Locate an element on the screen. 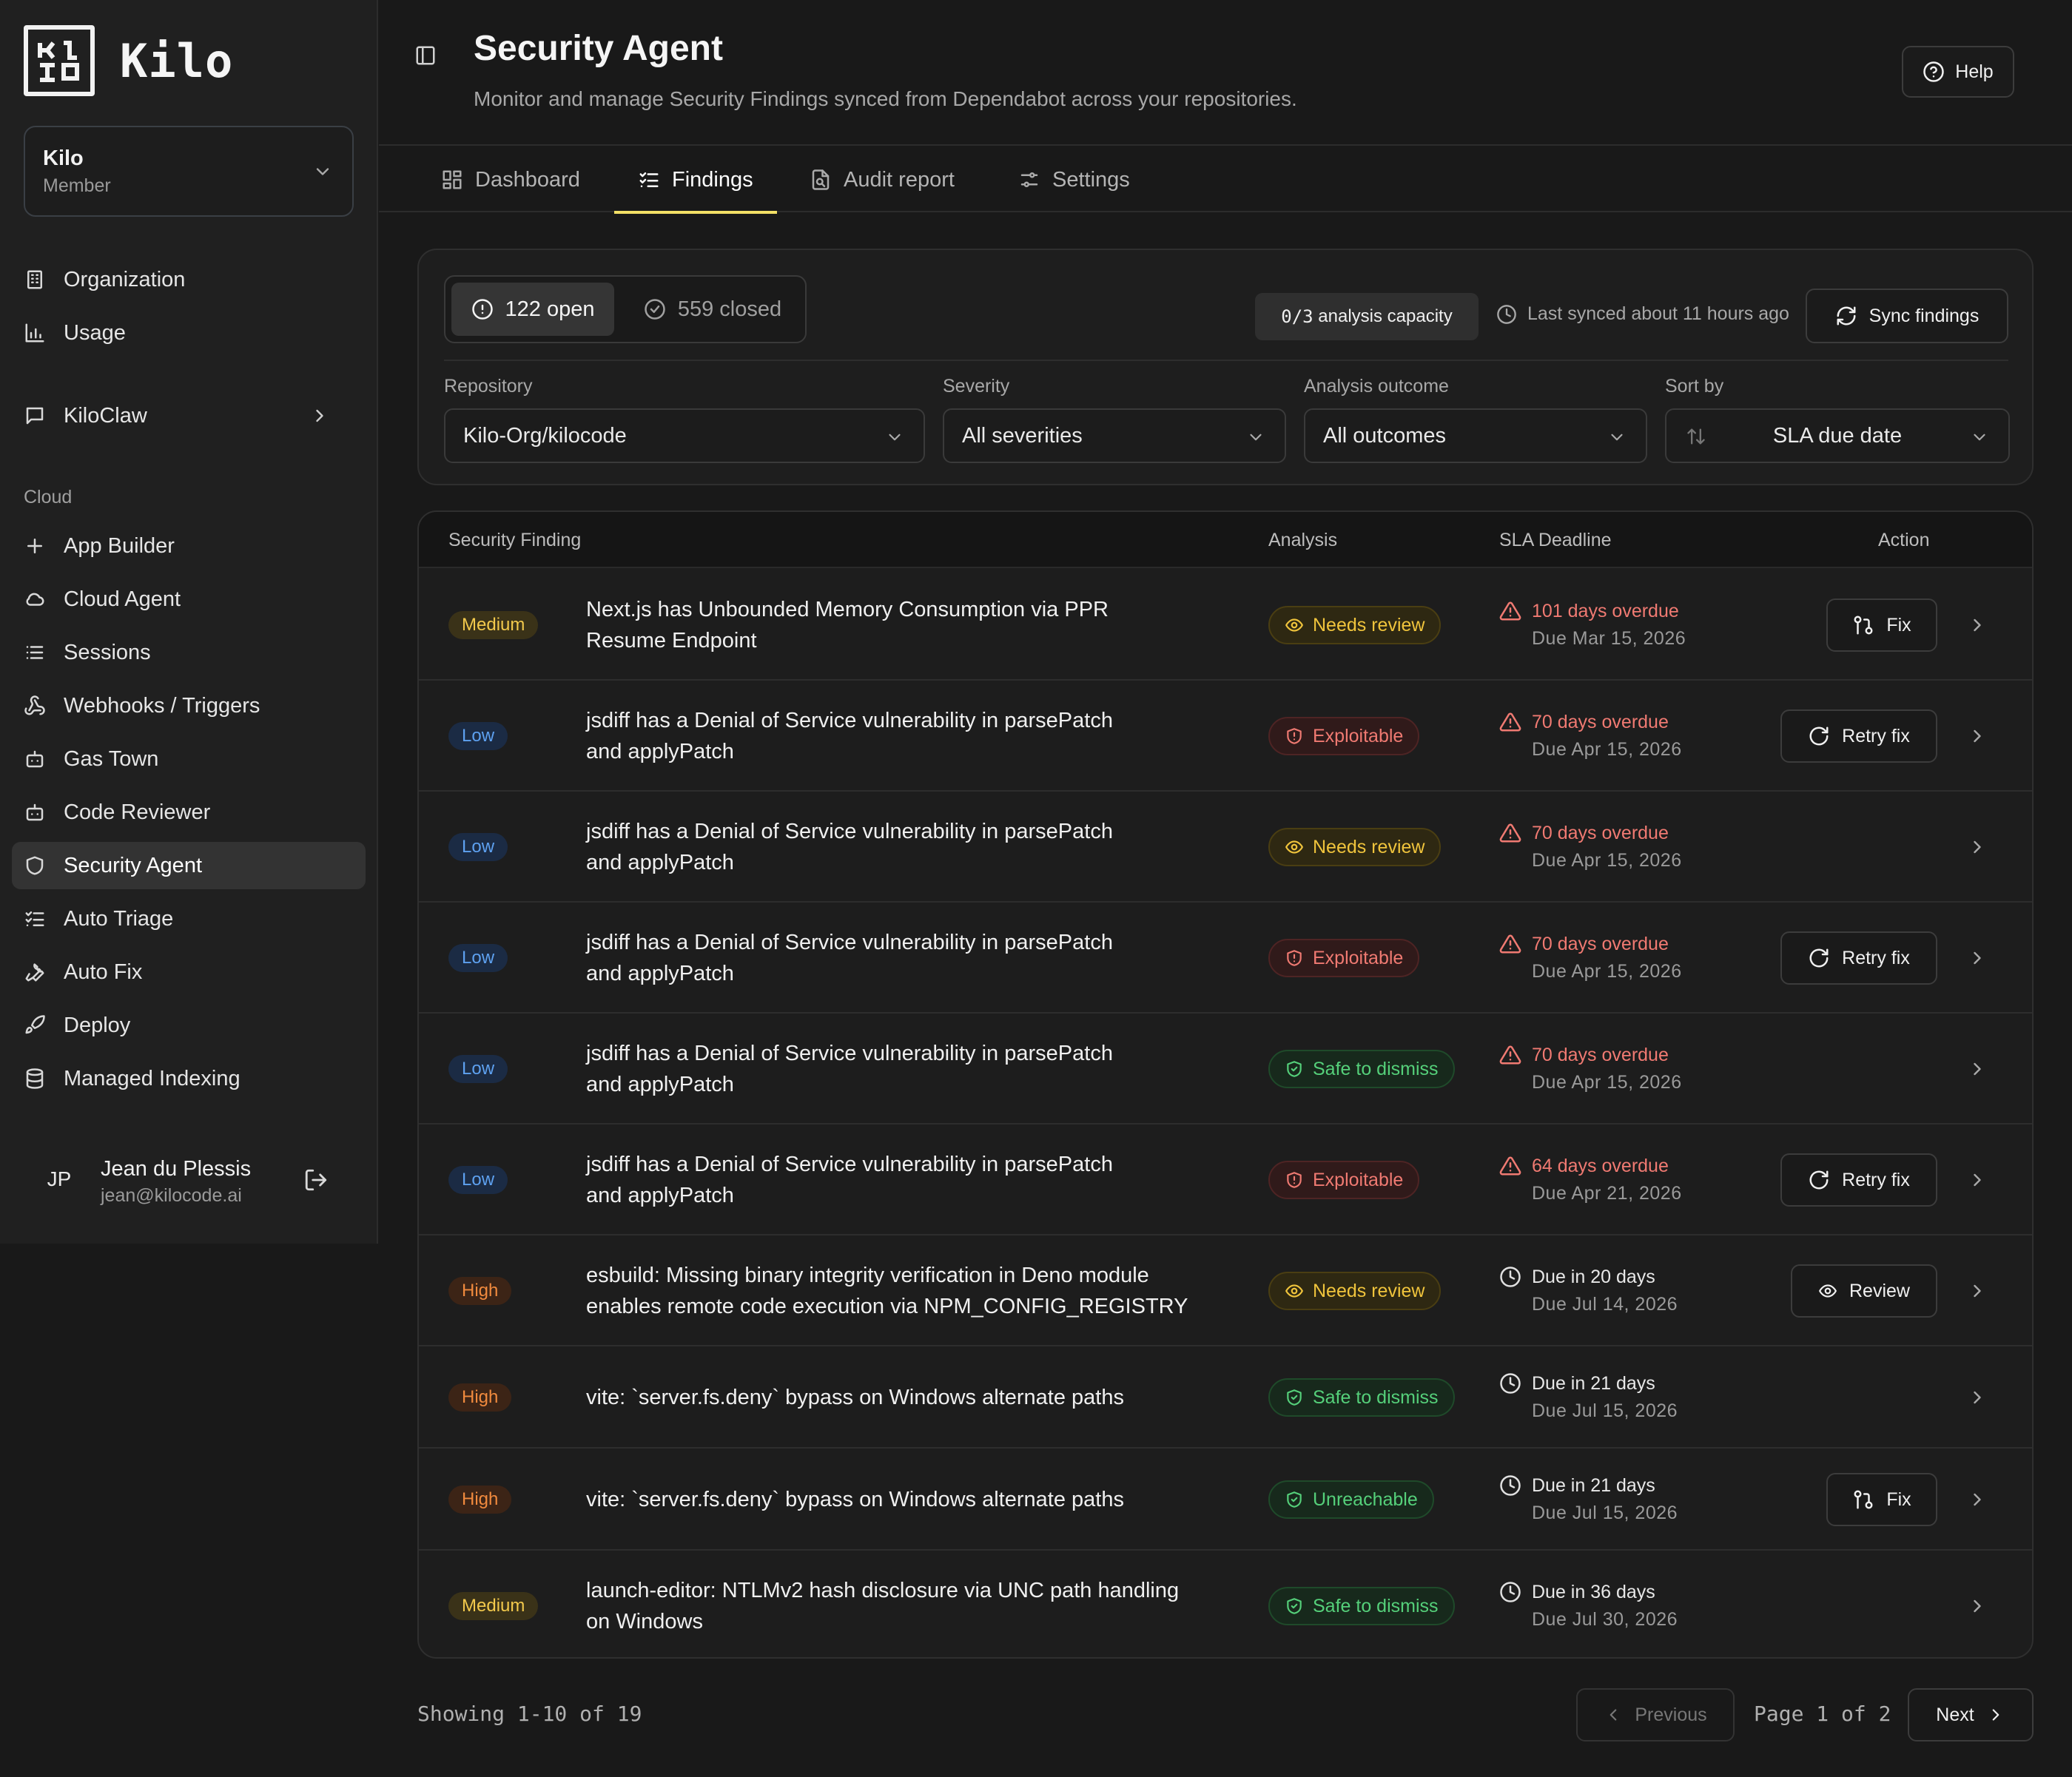  tab-settings: Settings is located at coordinates (1074, 179).